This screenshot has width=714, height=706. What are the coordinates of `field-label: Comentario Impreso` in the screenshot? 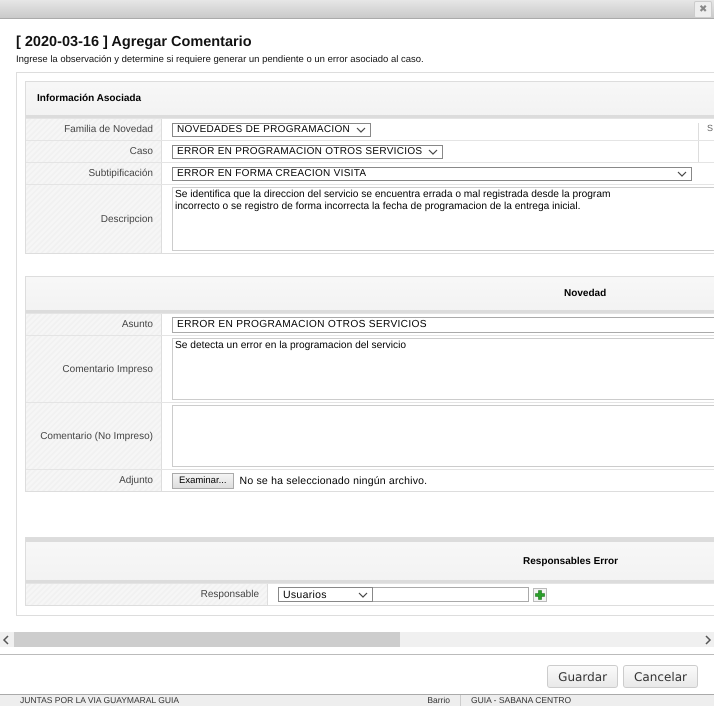 It's located at (94, 369).